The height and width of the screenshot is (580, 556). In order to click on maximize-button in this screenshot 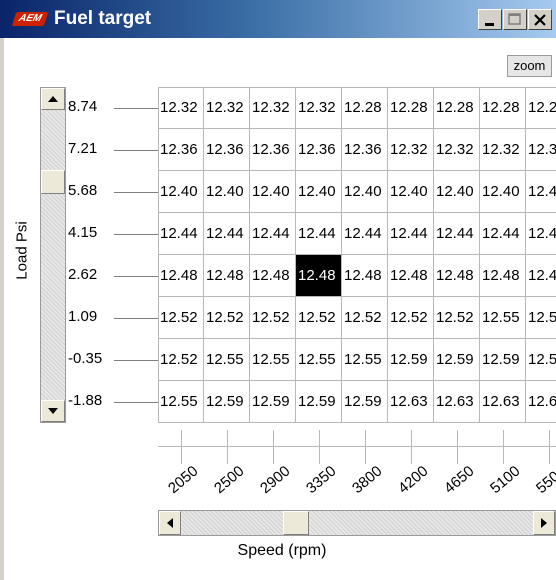, I will do `click(515, 19)`.